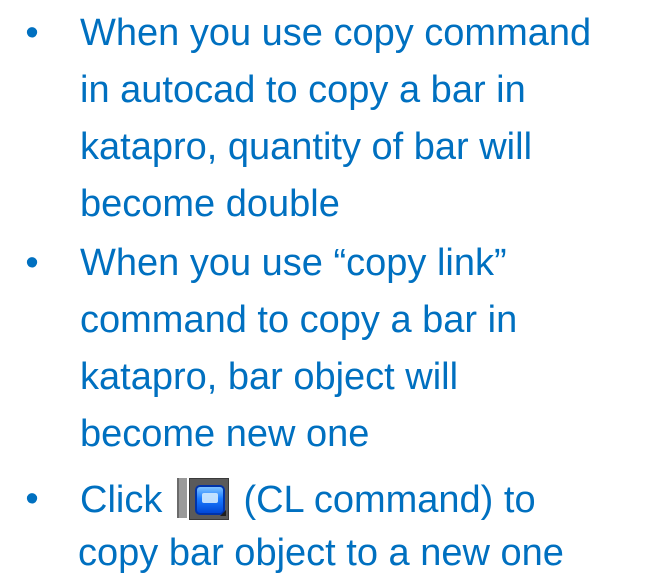  Describe the element at coordinates (303, 90) in the screenshot. I see `bullet-text-line: in autocad to copy a bar in` at that location.